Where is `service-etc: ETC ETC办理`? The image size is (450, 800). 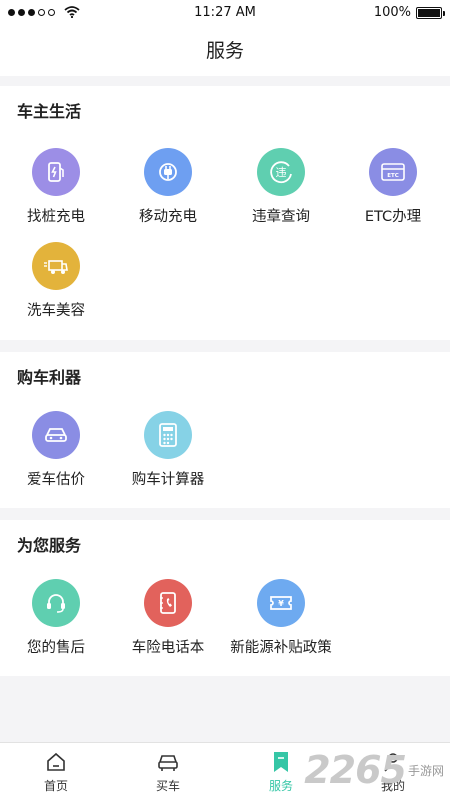
service-etc: ETC ETC办理 is located at coordinates (393, 187).